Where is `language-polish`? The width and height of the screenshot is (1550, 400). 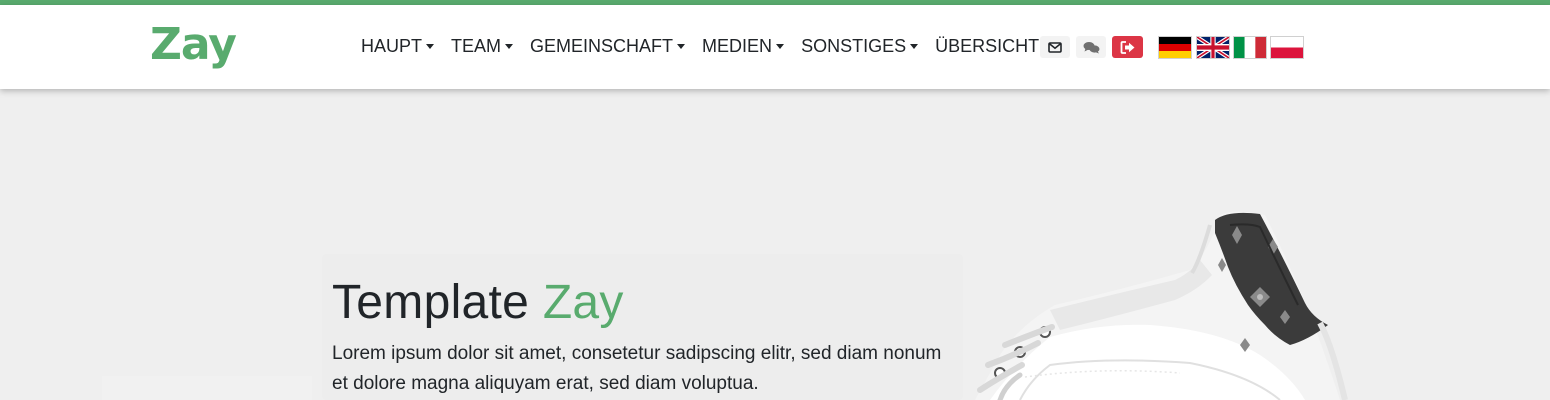
language-polish is located at coordinates (1287, 47).